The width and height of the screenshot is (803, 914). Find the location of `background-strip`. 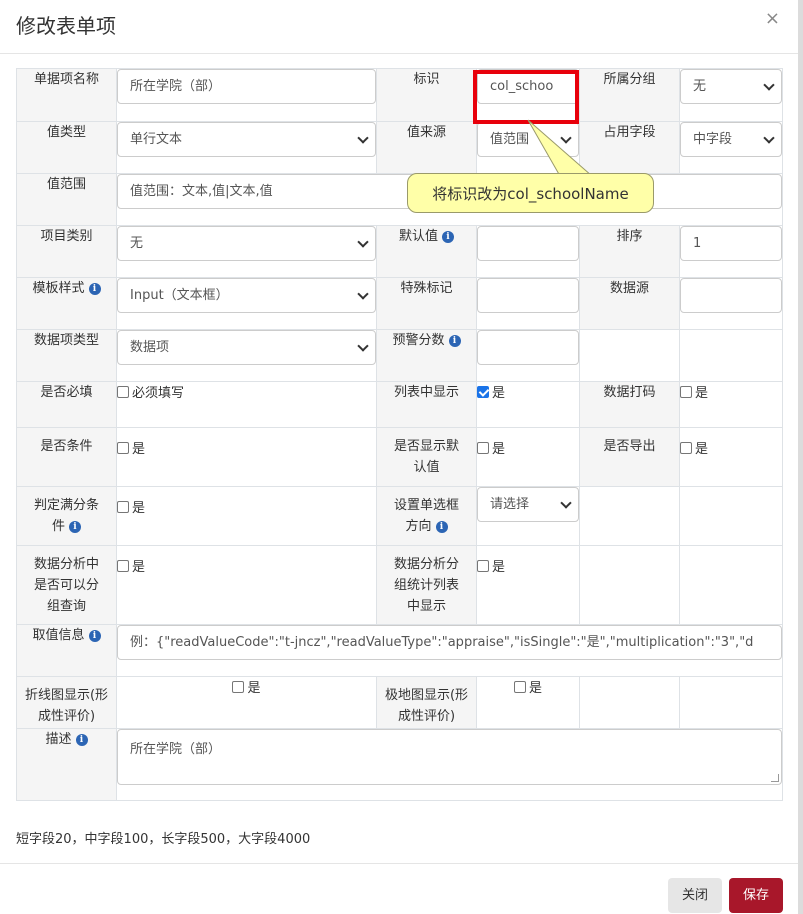

background-strip is located at coordinates (800, 457).